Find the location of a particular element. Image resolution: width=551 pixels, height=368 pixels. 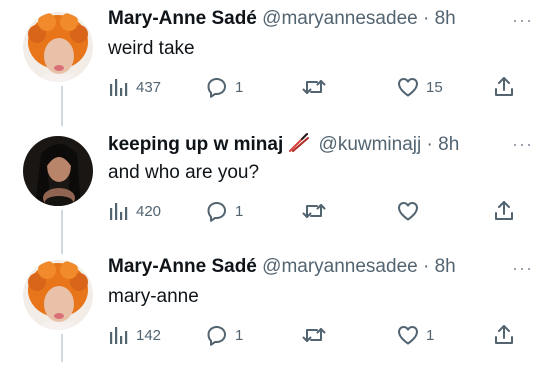

user-handle: @kuwminajj is located at coordinates (370, 144).